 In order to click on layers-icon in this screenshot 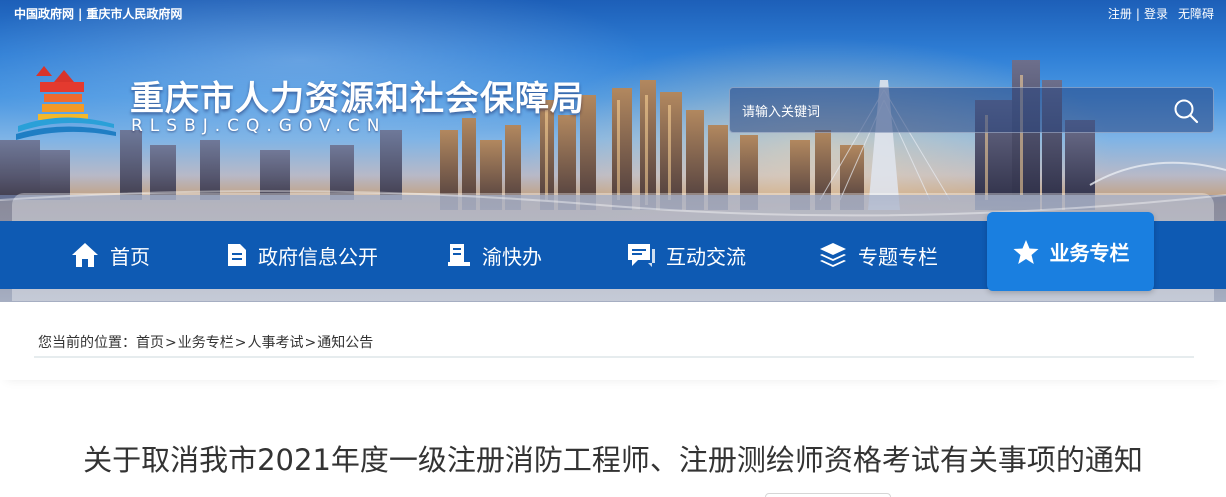, I will do `click(833, 255)`.